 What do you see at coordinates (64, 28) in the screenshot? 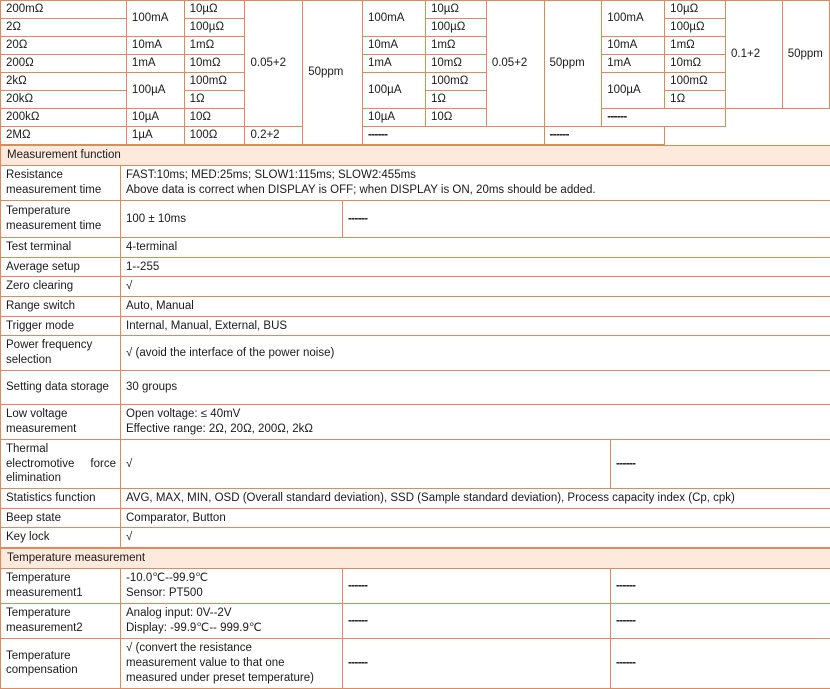
I see `range-cell: 2Ω` at bounding box center [64, 28].